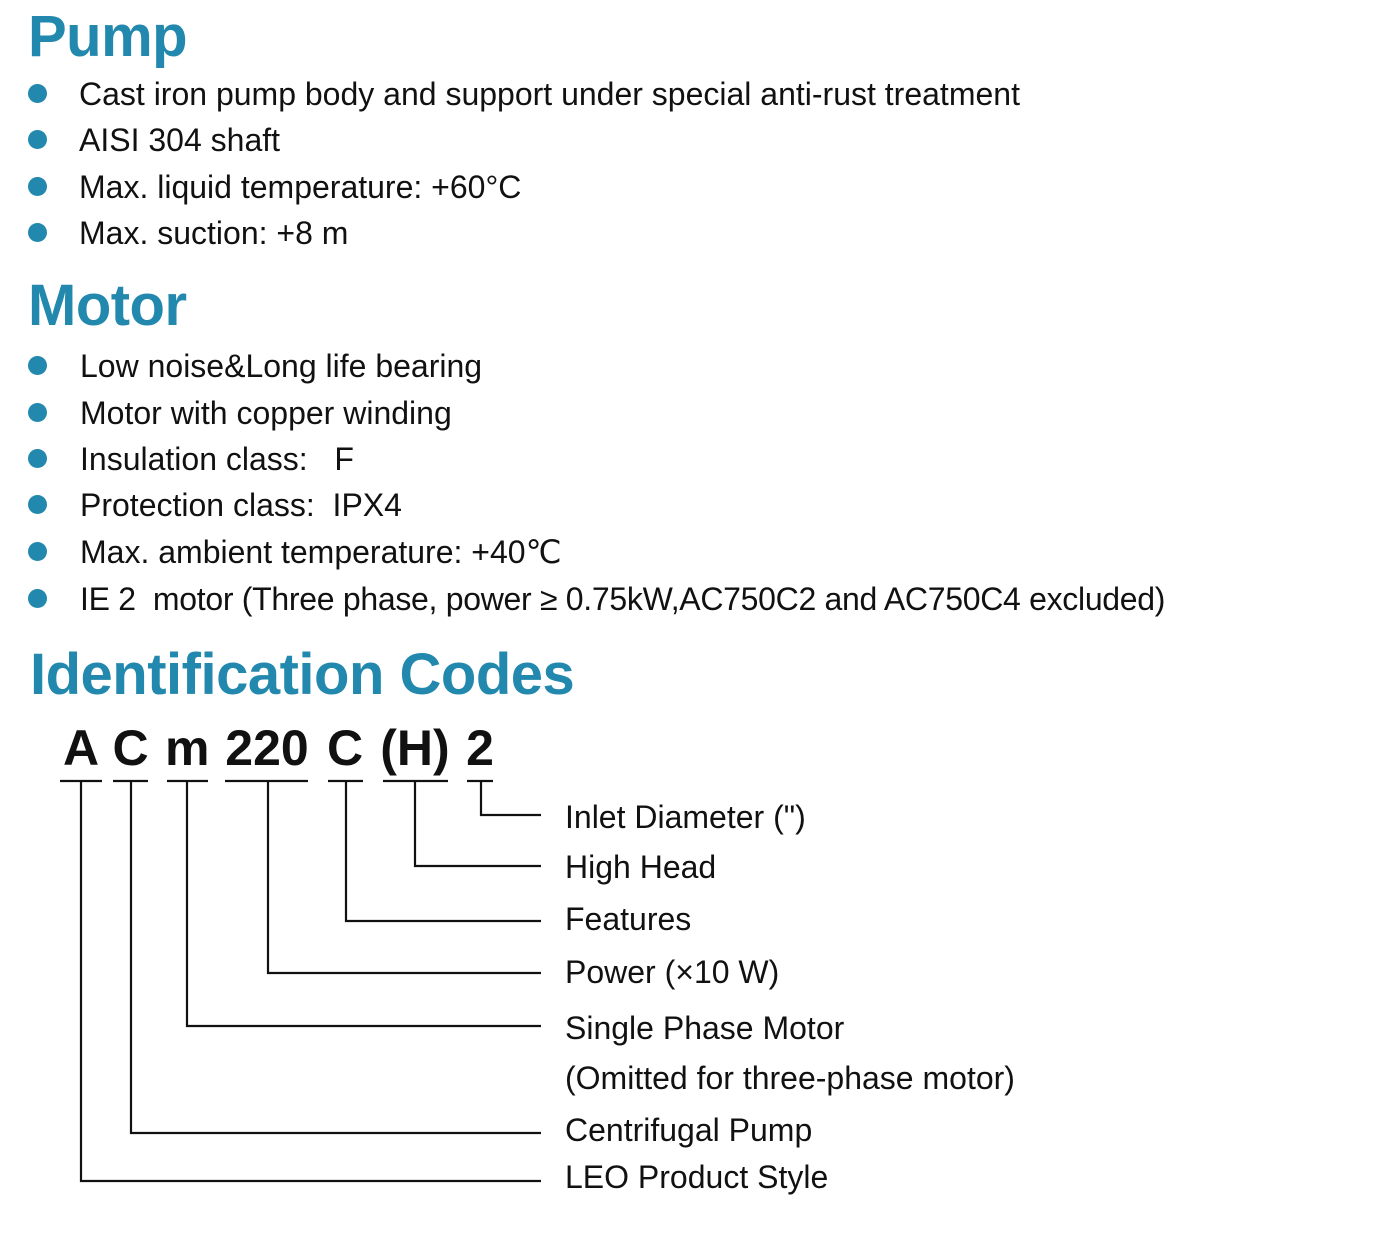 The height and width of the screenshot is (1237, 1400). I want to click on label-high-head: High Head, so click(641, 867).